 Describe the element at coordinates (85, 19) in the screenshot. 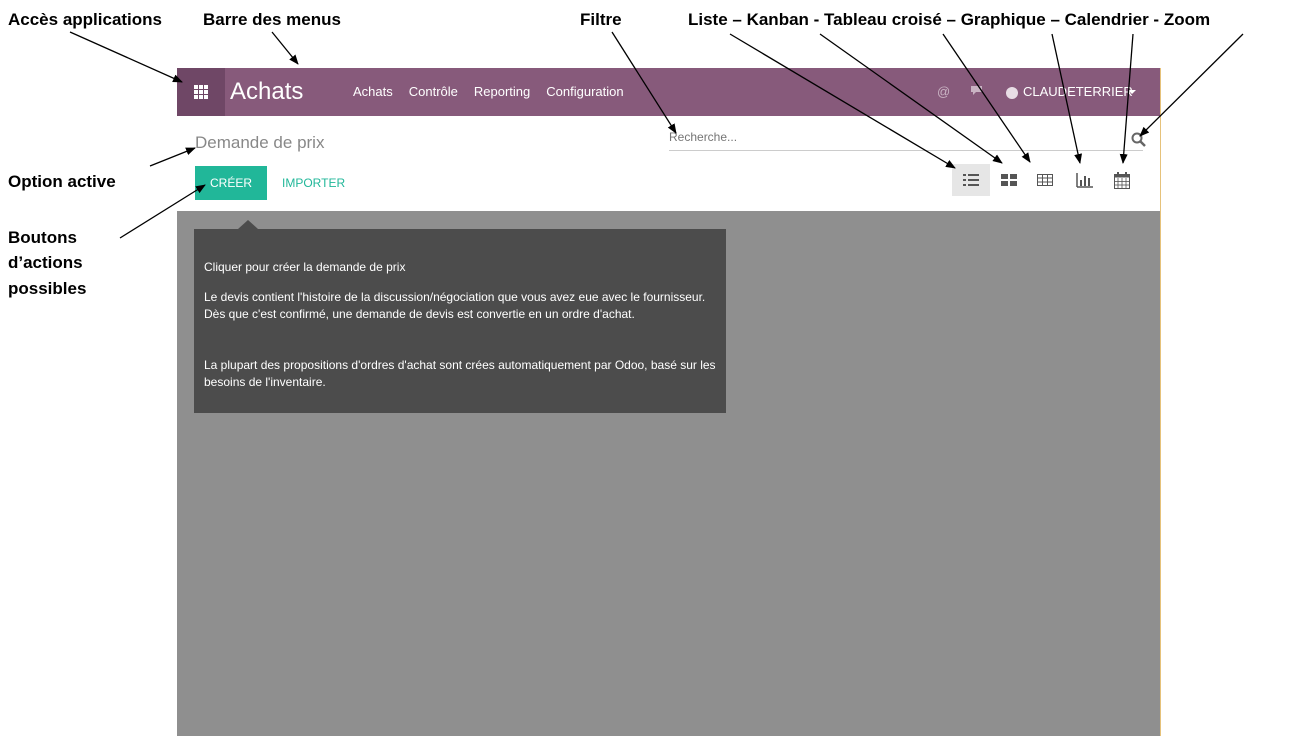

I see `annotation-apps-access: Accès applications` at that location.